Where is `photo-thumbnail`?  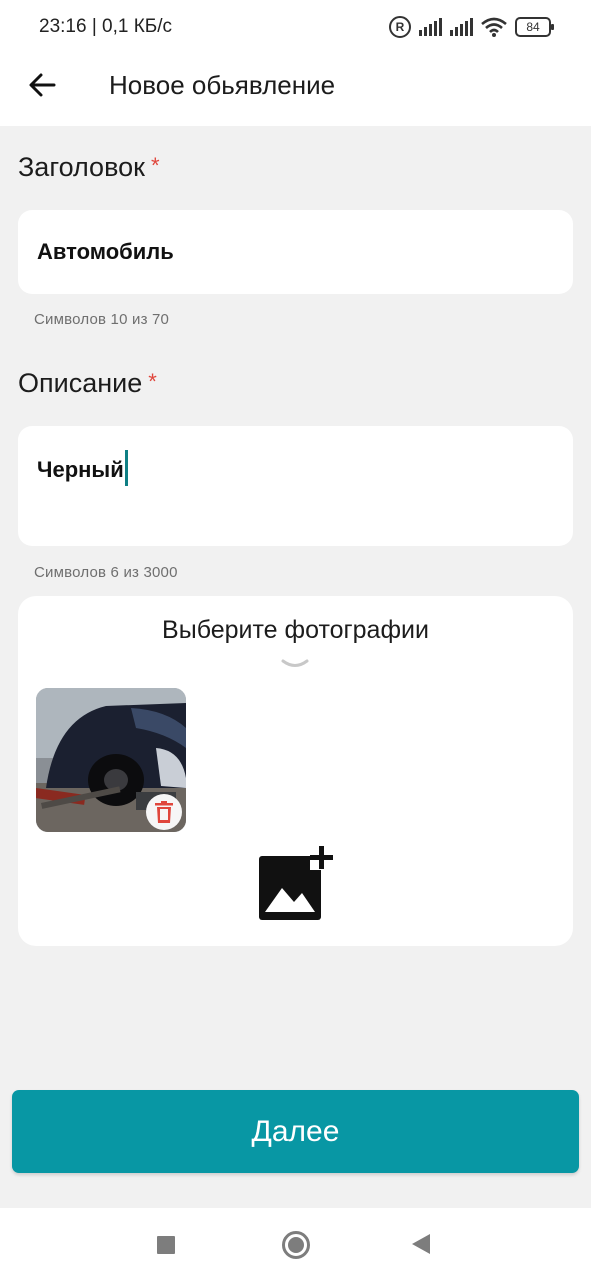
photo-thumbnail is located at coordinates (111, 760).